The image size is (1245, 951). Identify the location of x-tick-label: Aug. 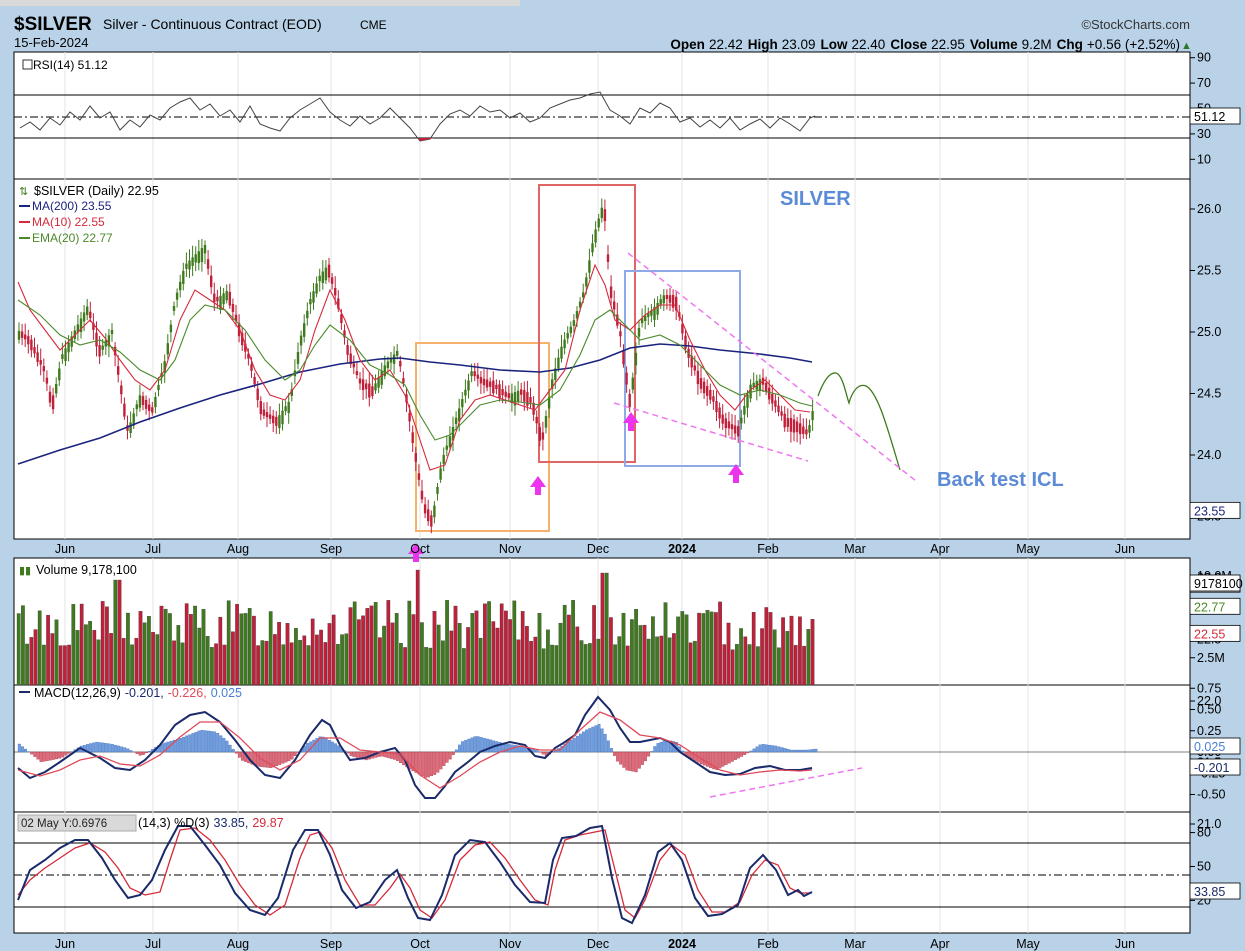
(238, 944).